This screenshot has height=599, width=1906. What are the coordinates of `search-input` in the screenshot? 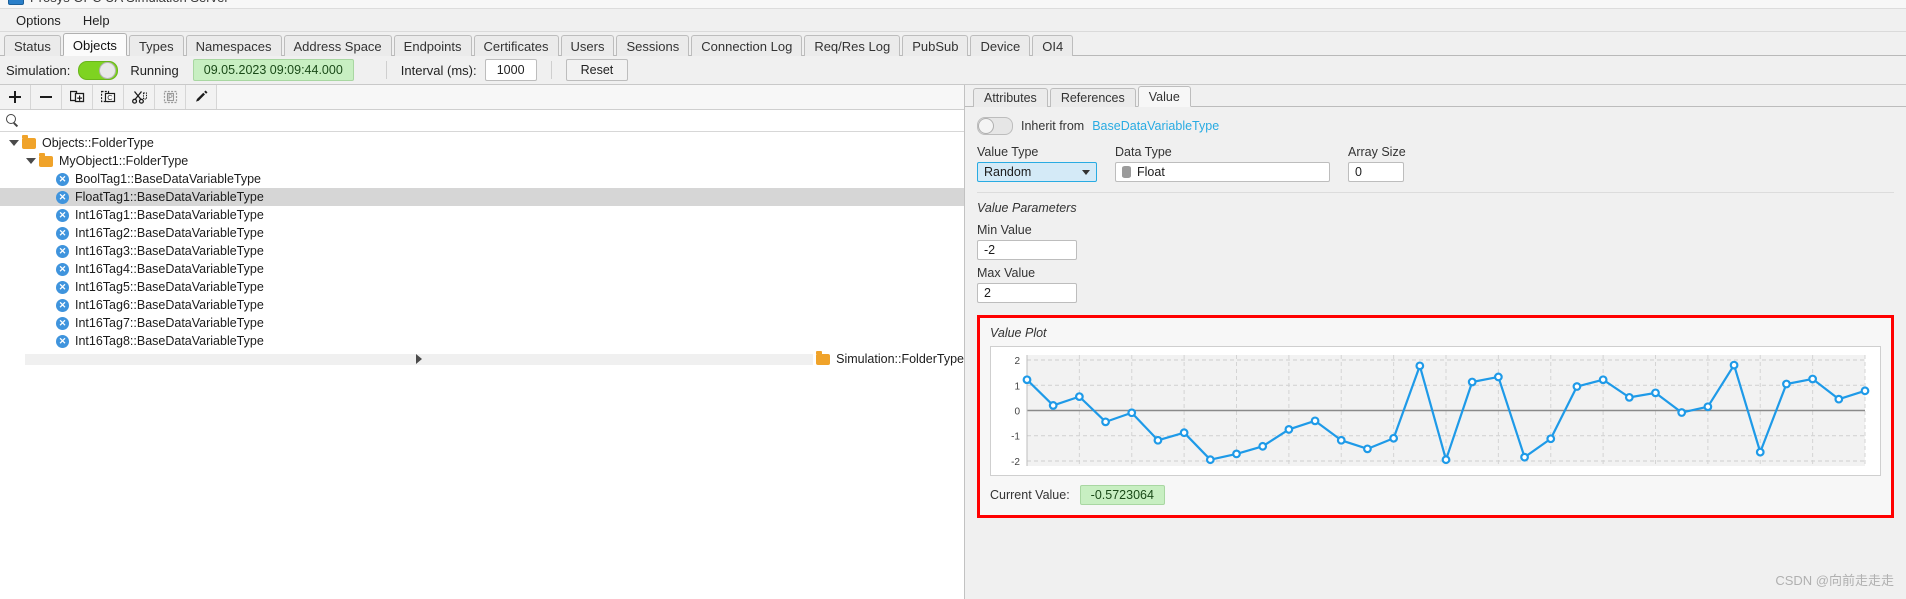 It's located at (491, 120).